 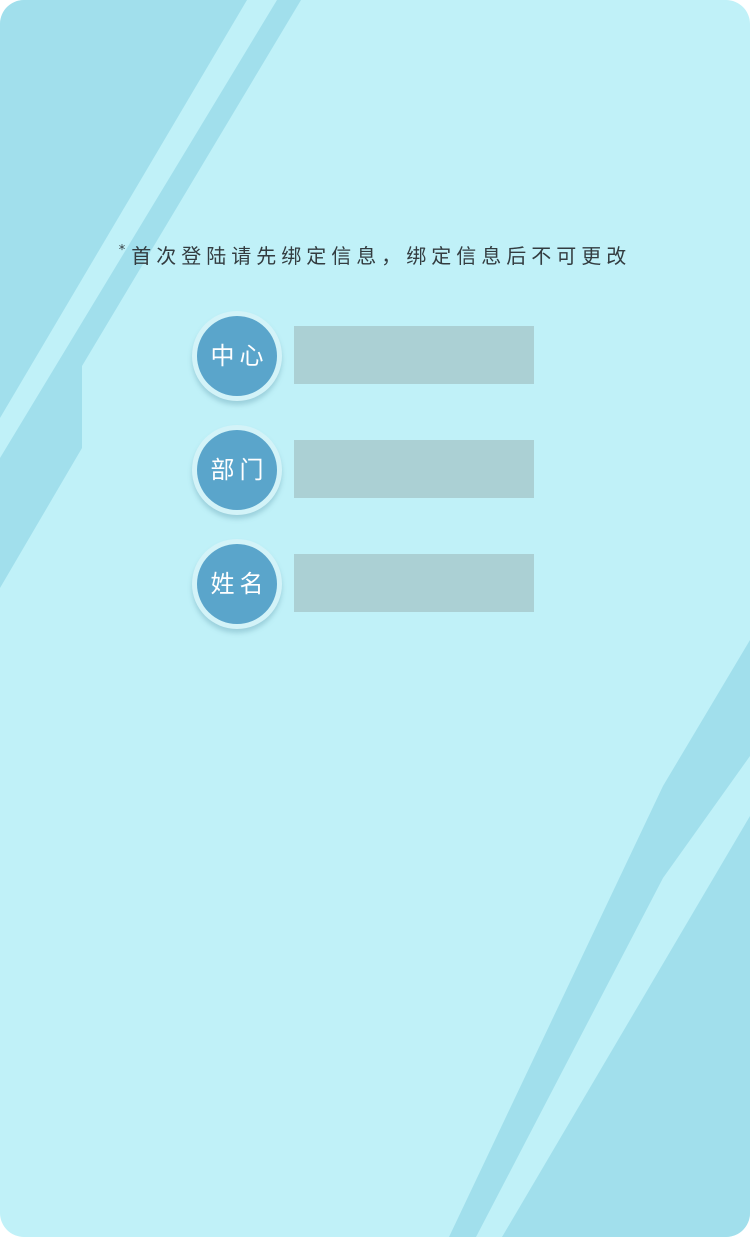 I want to click on bind-notice: * 首次登陆请先绑定信息，绑定信息后不可更改, so click(x=375, y=254).